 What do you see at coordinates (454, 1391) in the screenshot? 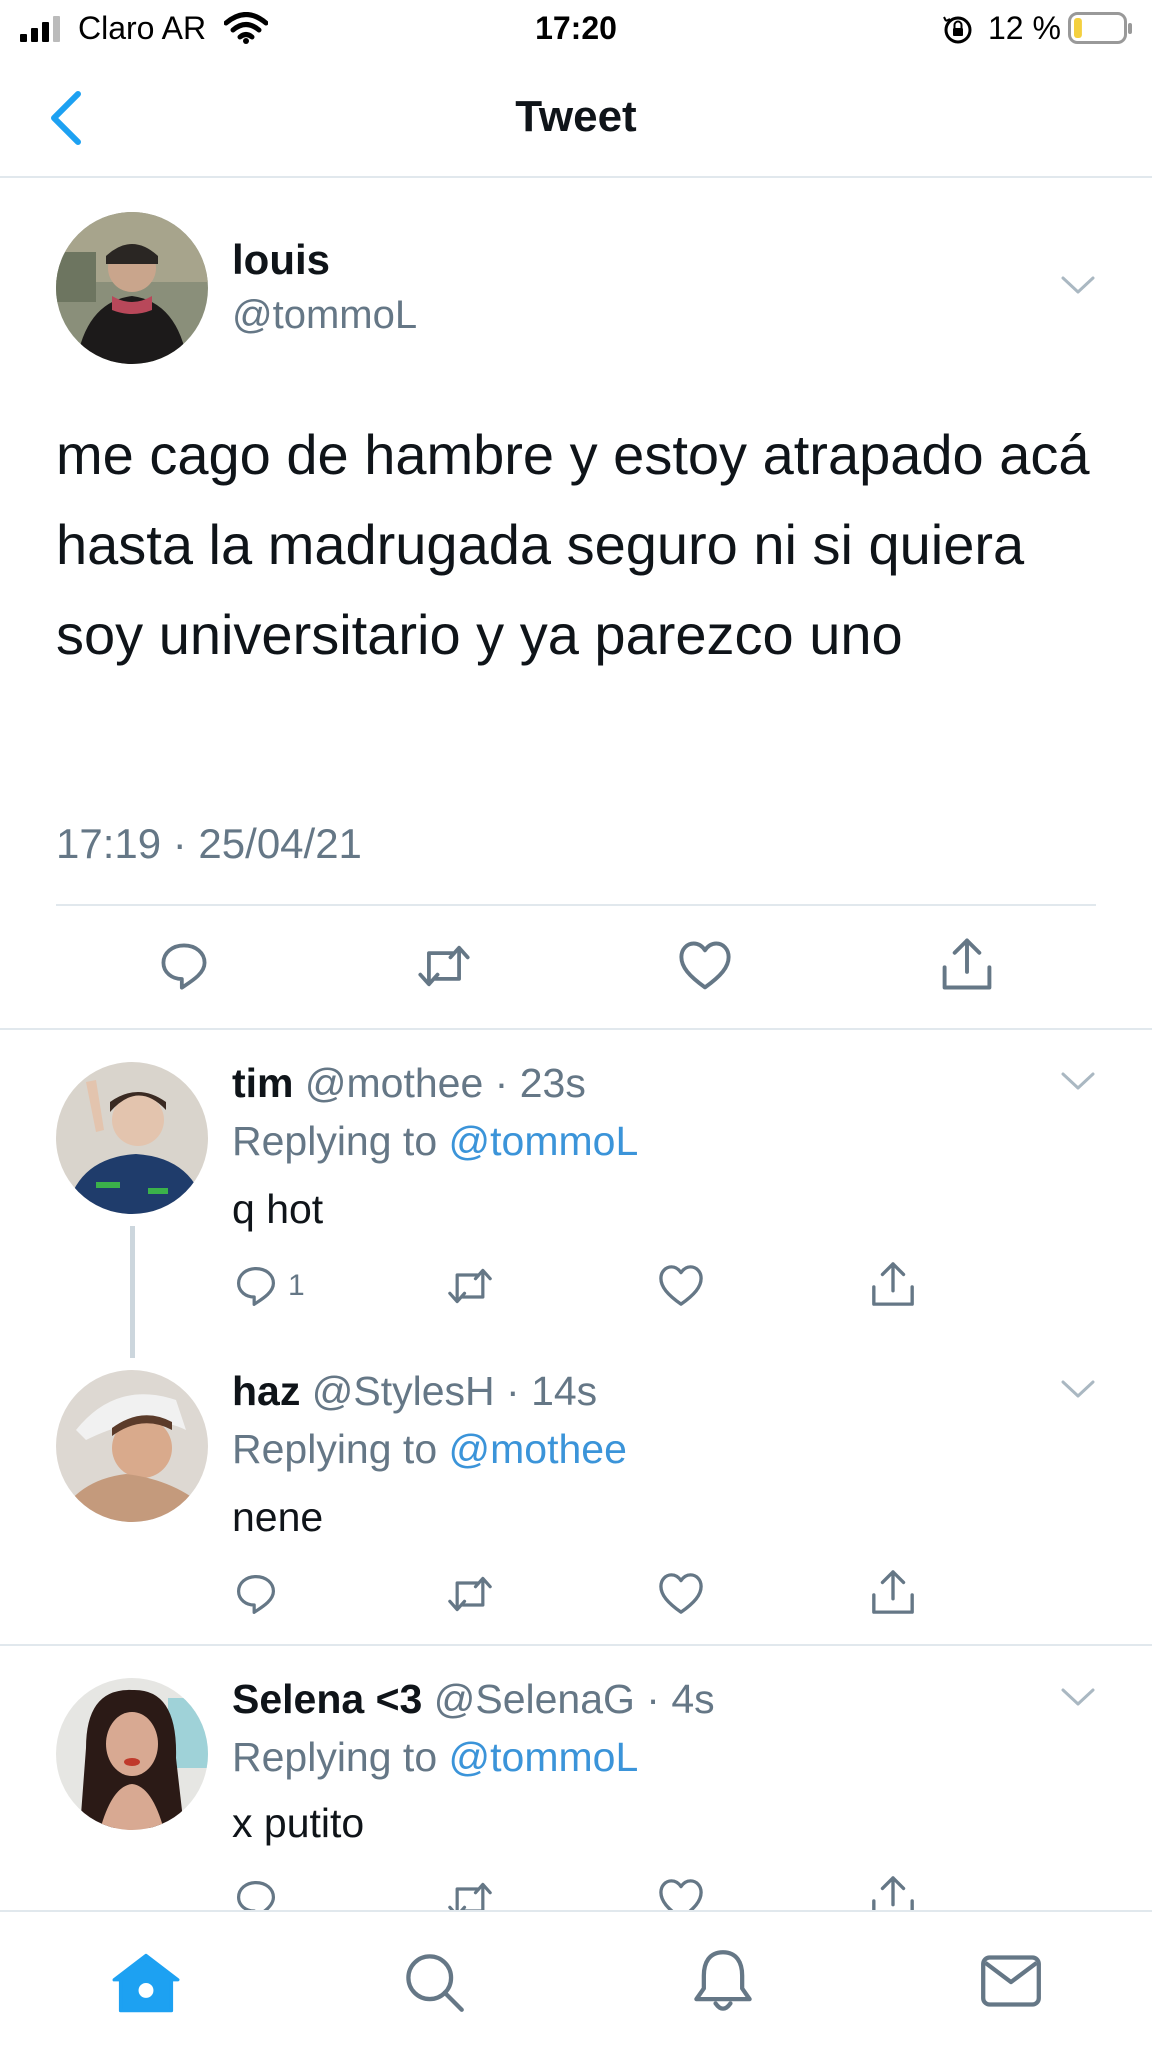
I see `reply-author-handle: @StylesH · 14s` at bounding box center [454, 1391].